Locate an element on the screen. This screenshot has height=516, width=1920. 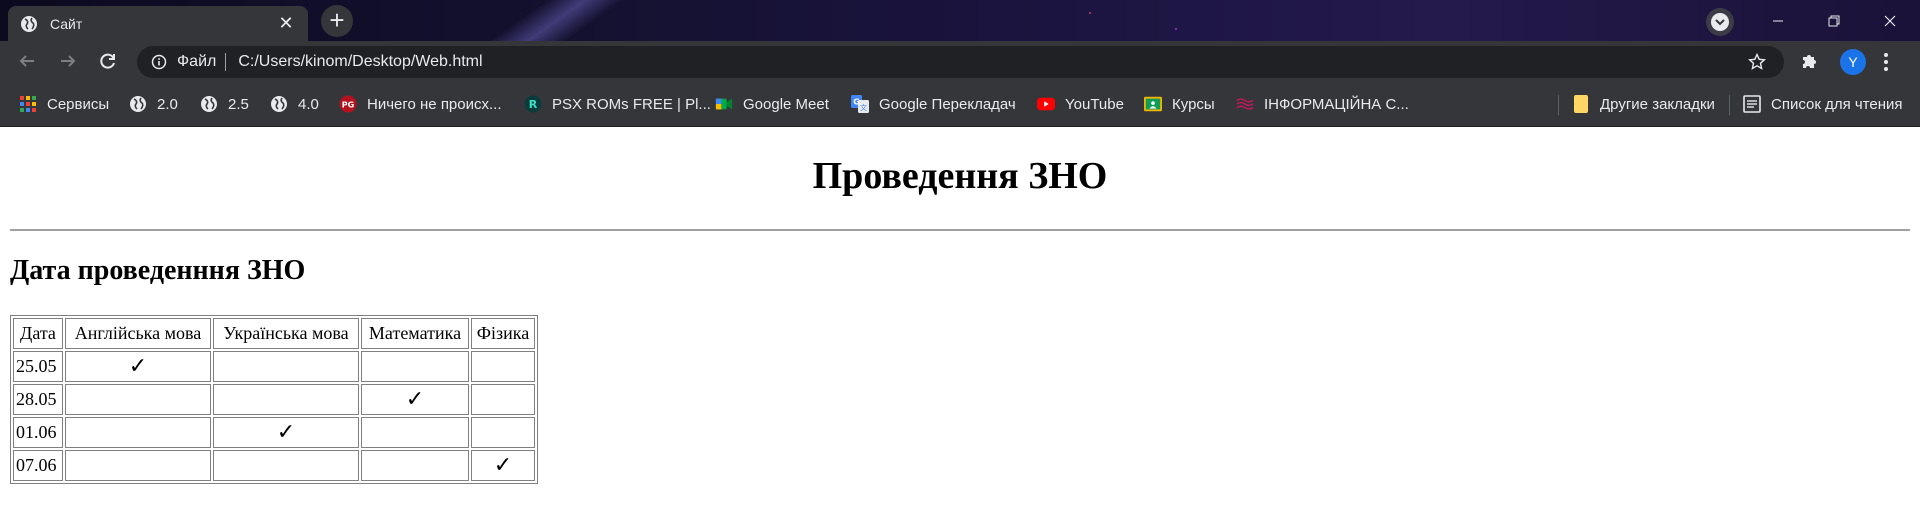
new-tab-button: + is located at coordinates (337, 21).